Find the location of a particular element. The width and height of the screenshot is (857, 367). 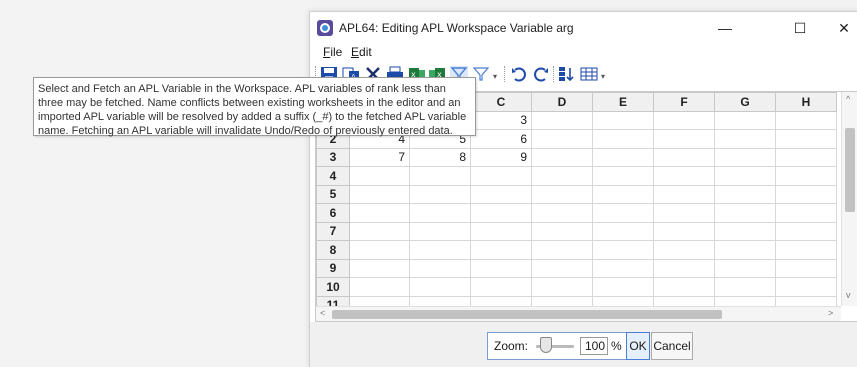

grid-cell: 3 is located at coordinates (501, 120).